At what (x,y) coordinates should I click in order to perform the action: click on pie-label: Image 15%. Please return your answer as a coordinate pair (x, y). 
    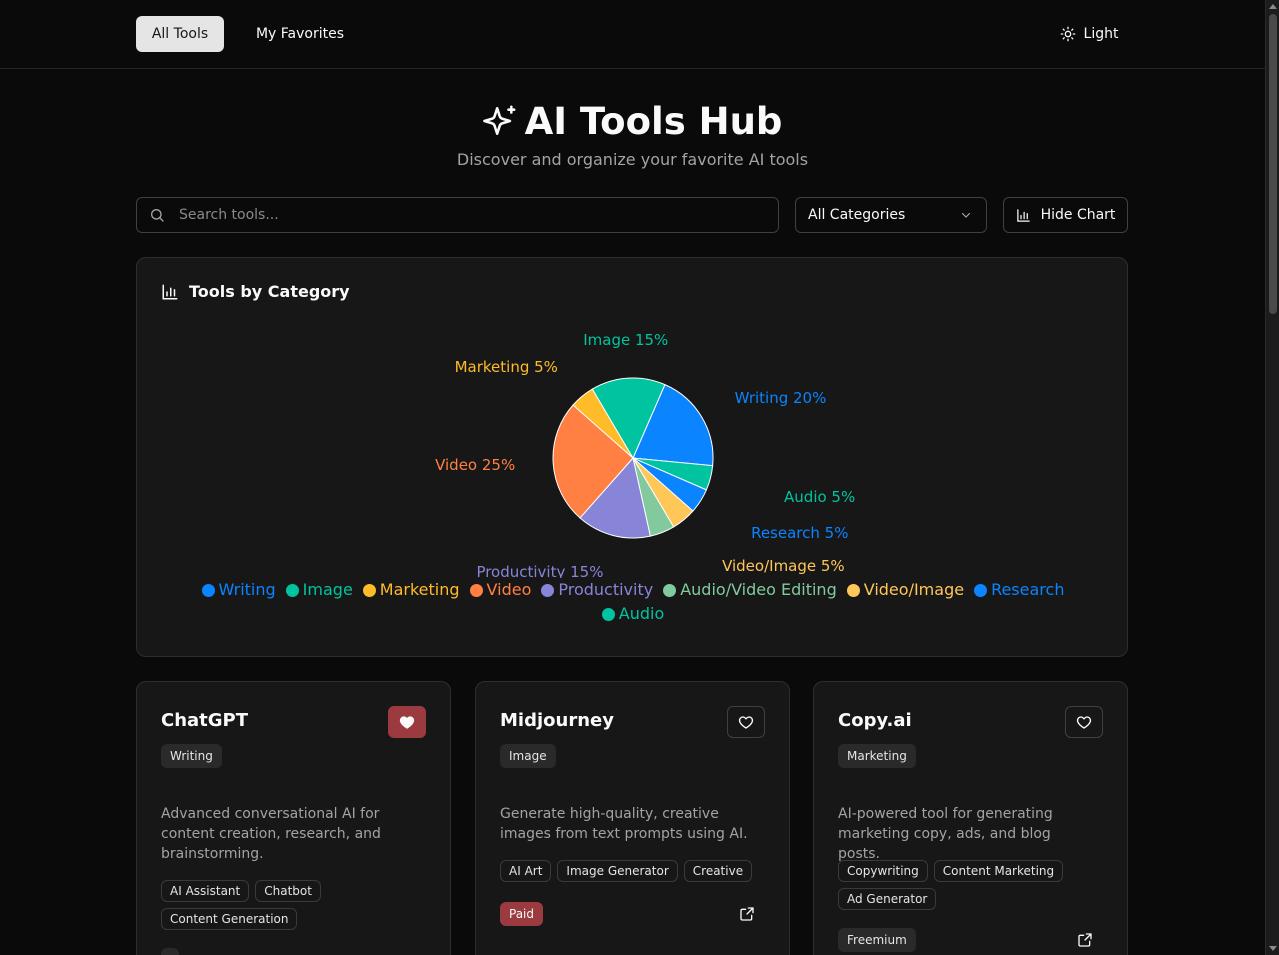
    Looking at the image, I should click on (625, 340).